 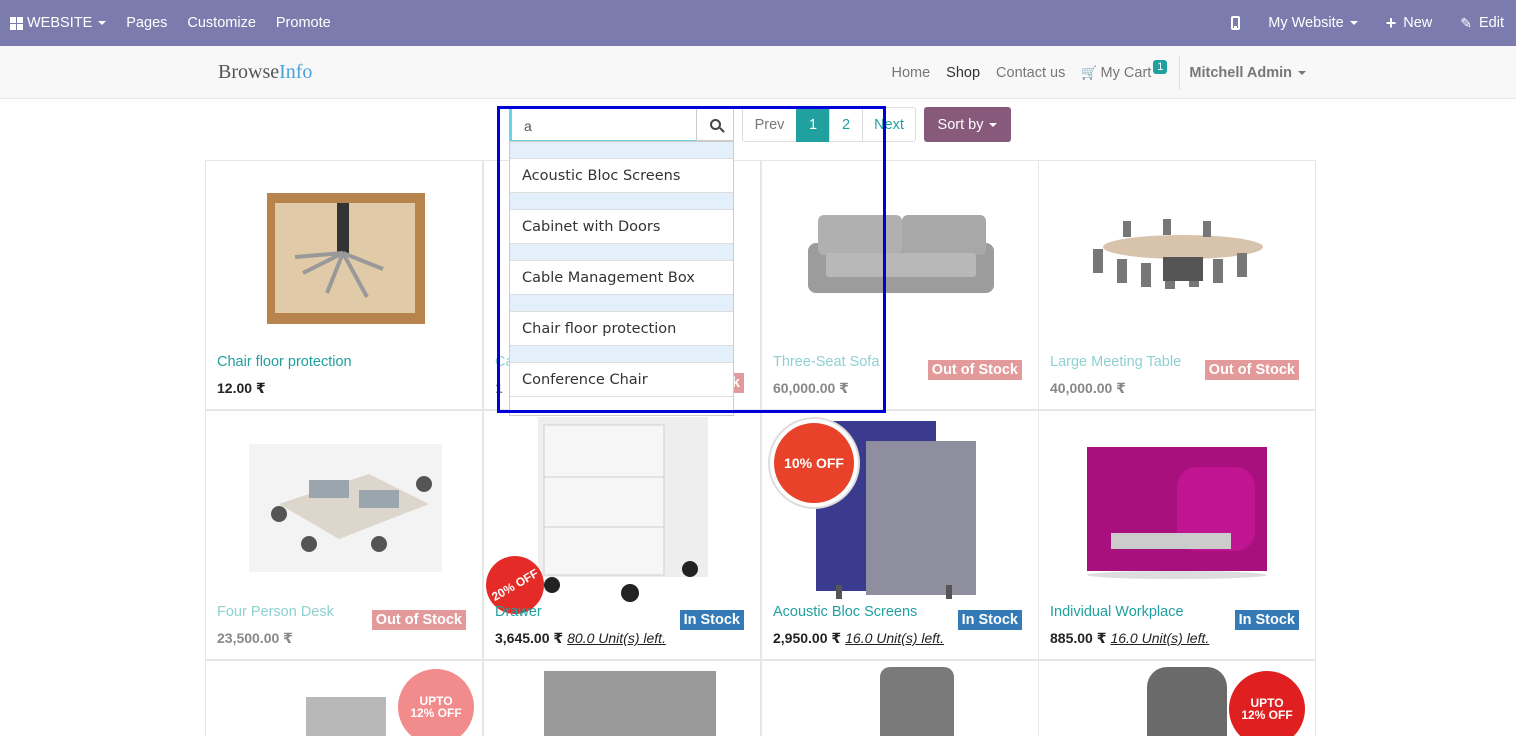 I want to click on product-price: 23,500.00 ₹, so click(x=255, y=638).